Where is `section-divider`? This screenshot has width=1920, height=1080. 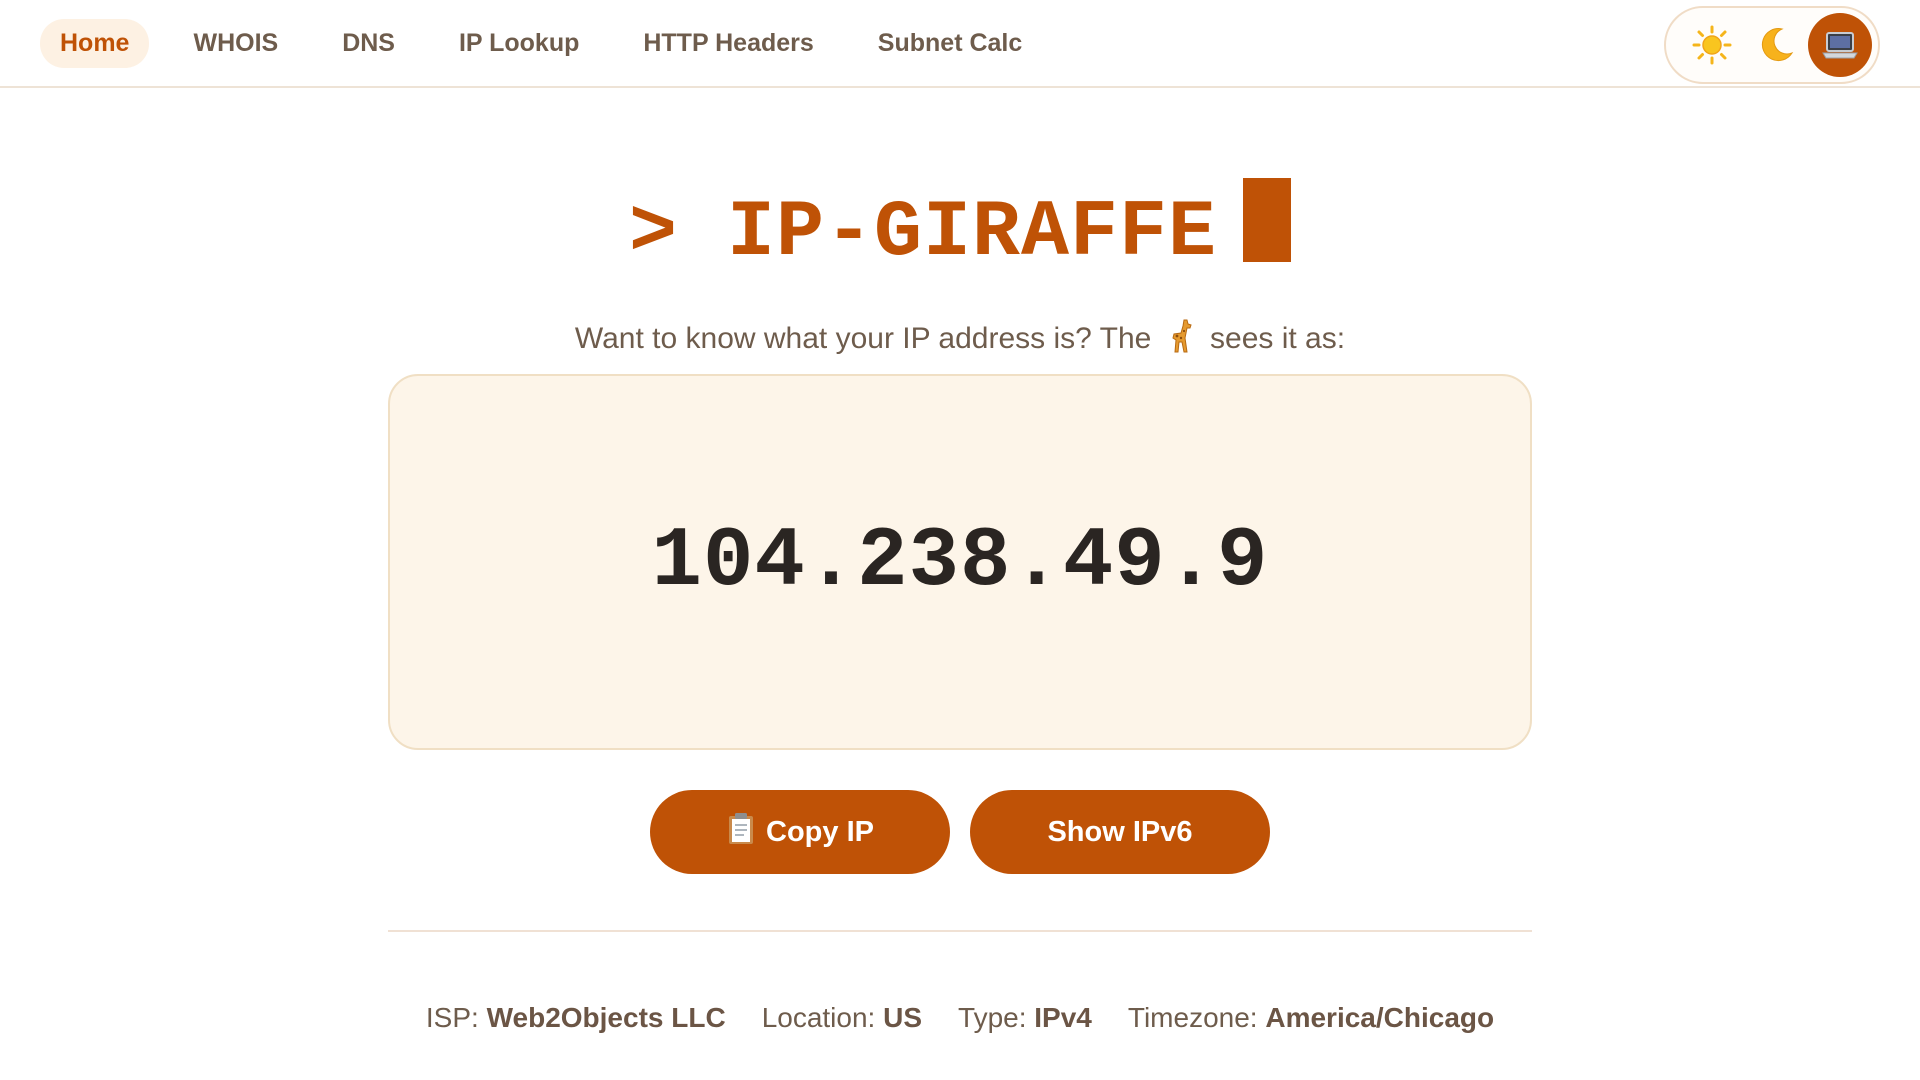 section-divider is located at coordinates (960, 931).